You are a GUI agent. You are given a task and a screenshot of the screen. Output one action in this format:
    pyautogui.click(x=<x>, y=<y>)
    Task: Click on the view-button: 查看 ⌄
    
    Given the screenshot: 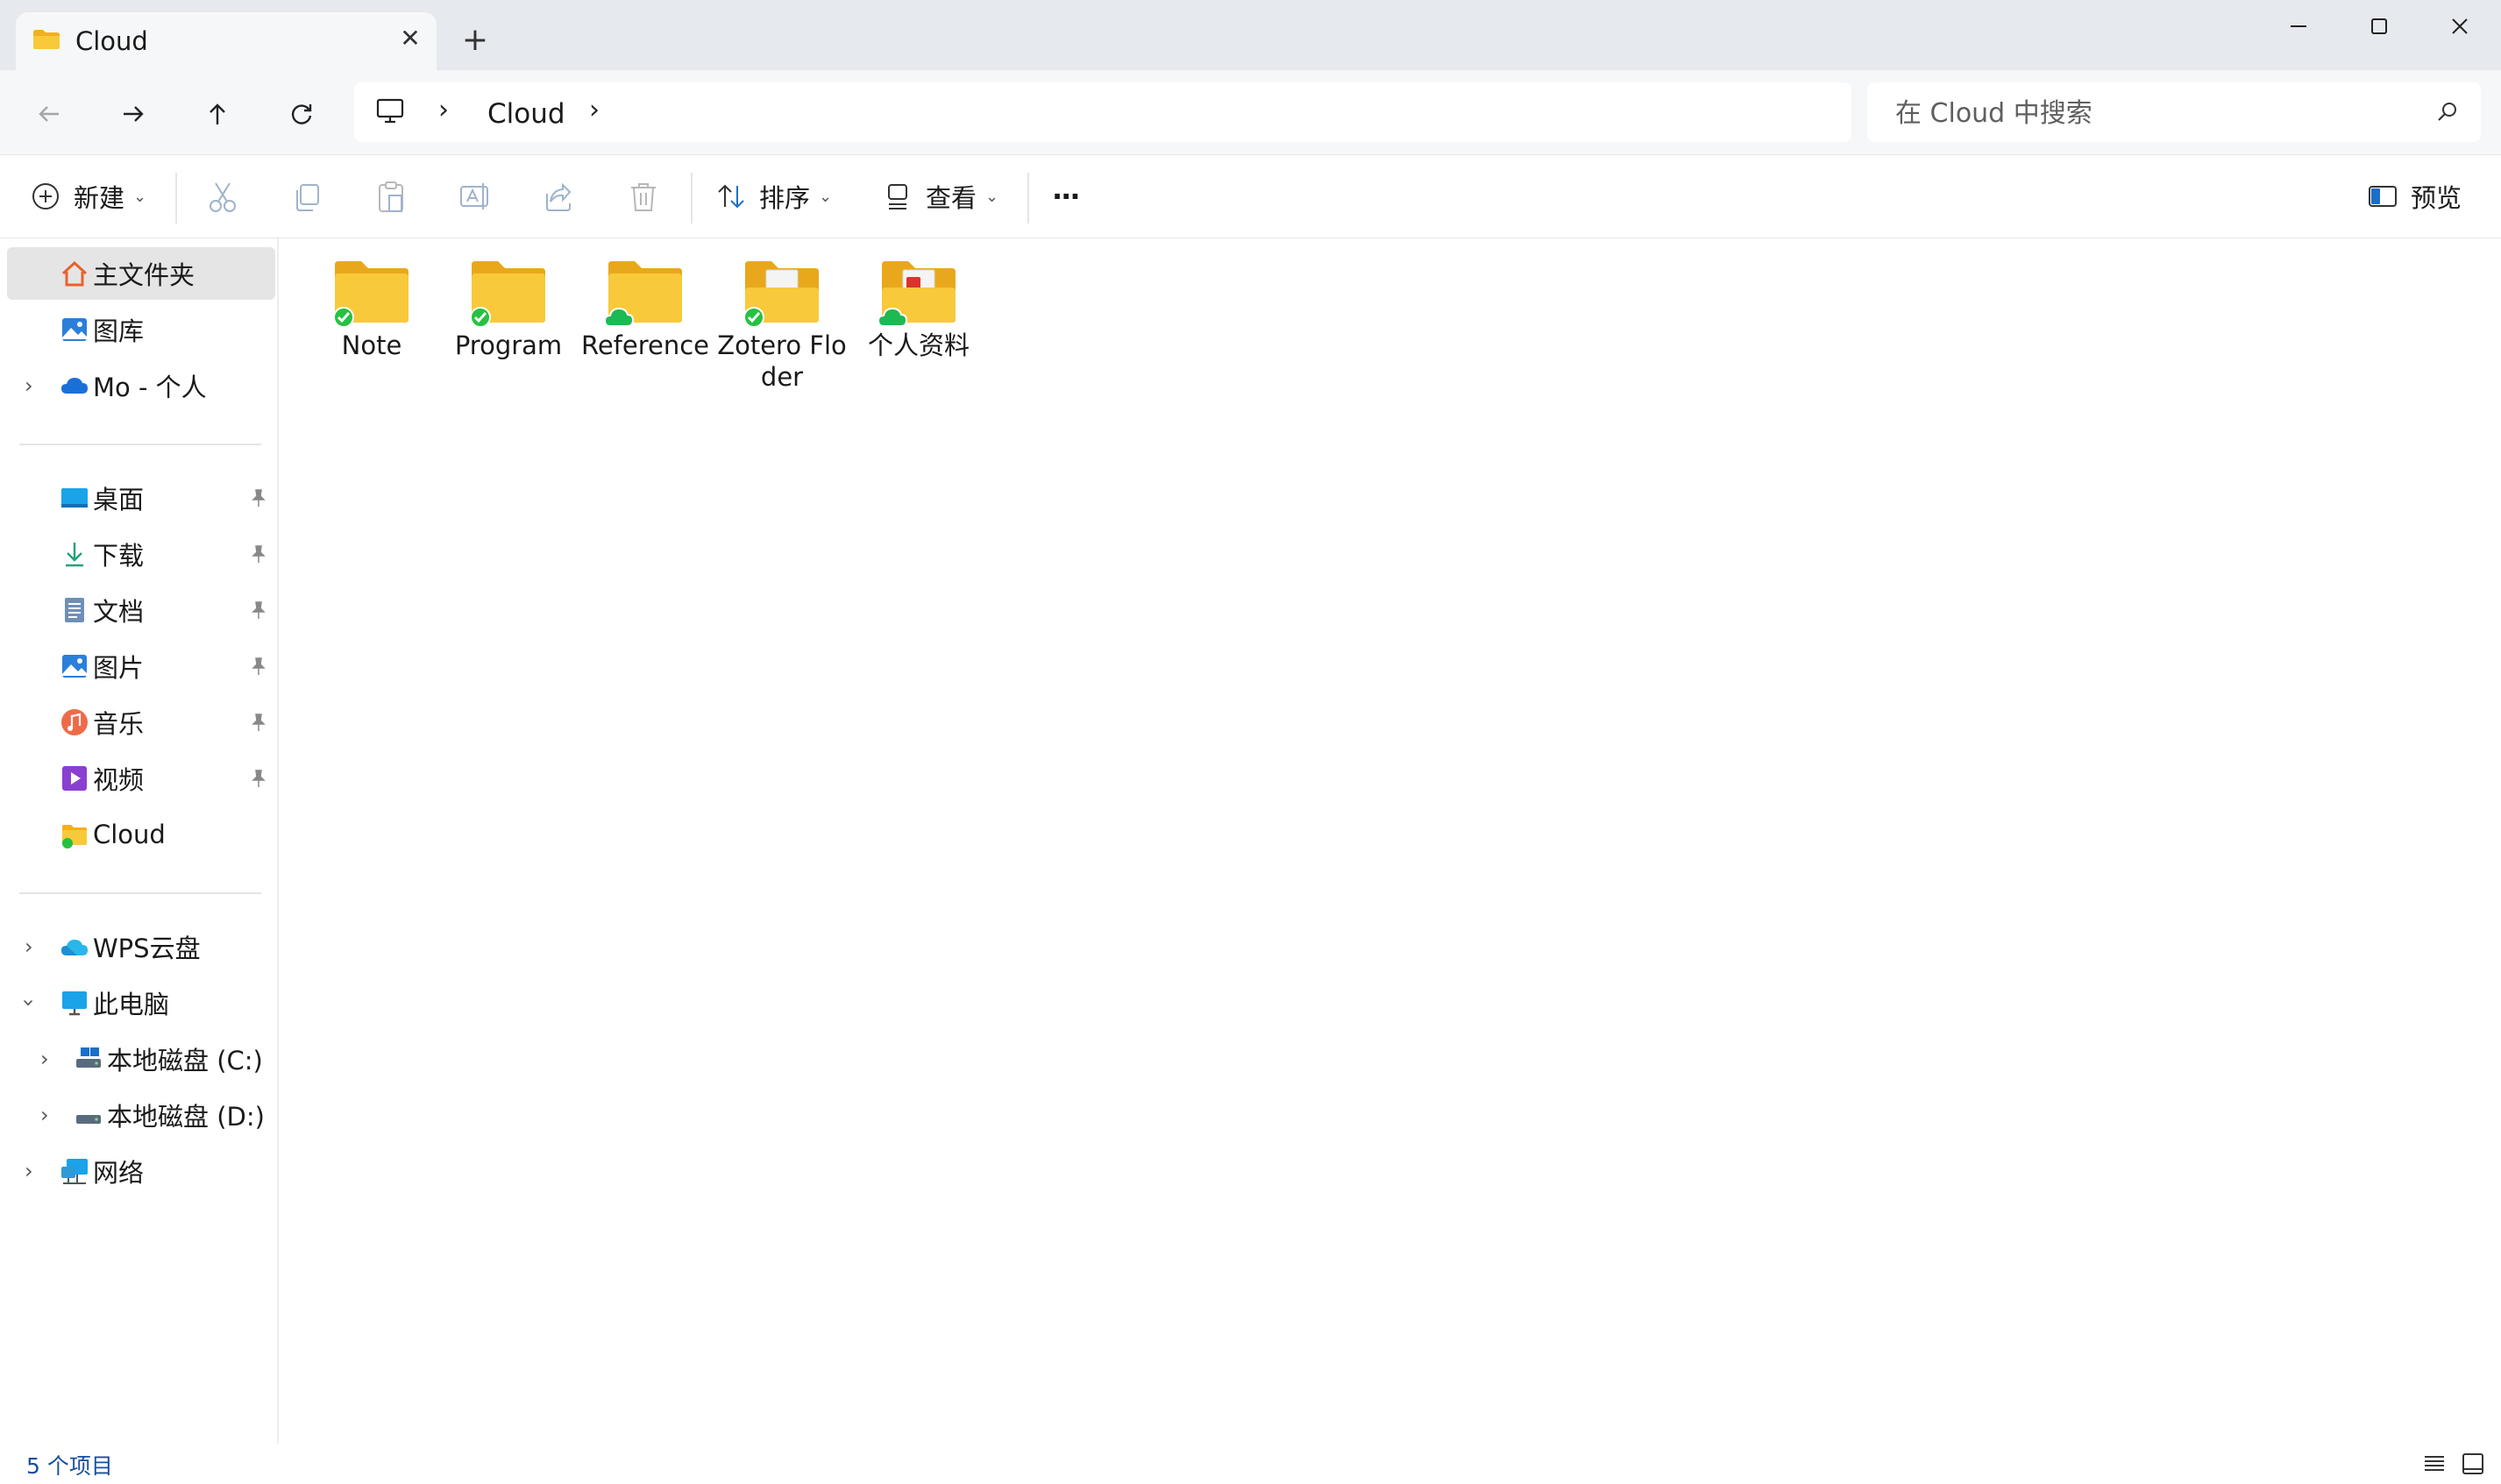 What is the action you would take?
    pyautogui.click(x=940, y=196)
    